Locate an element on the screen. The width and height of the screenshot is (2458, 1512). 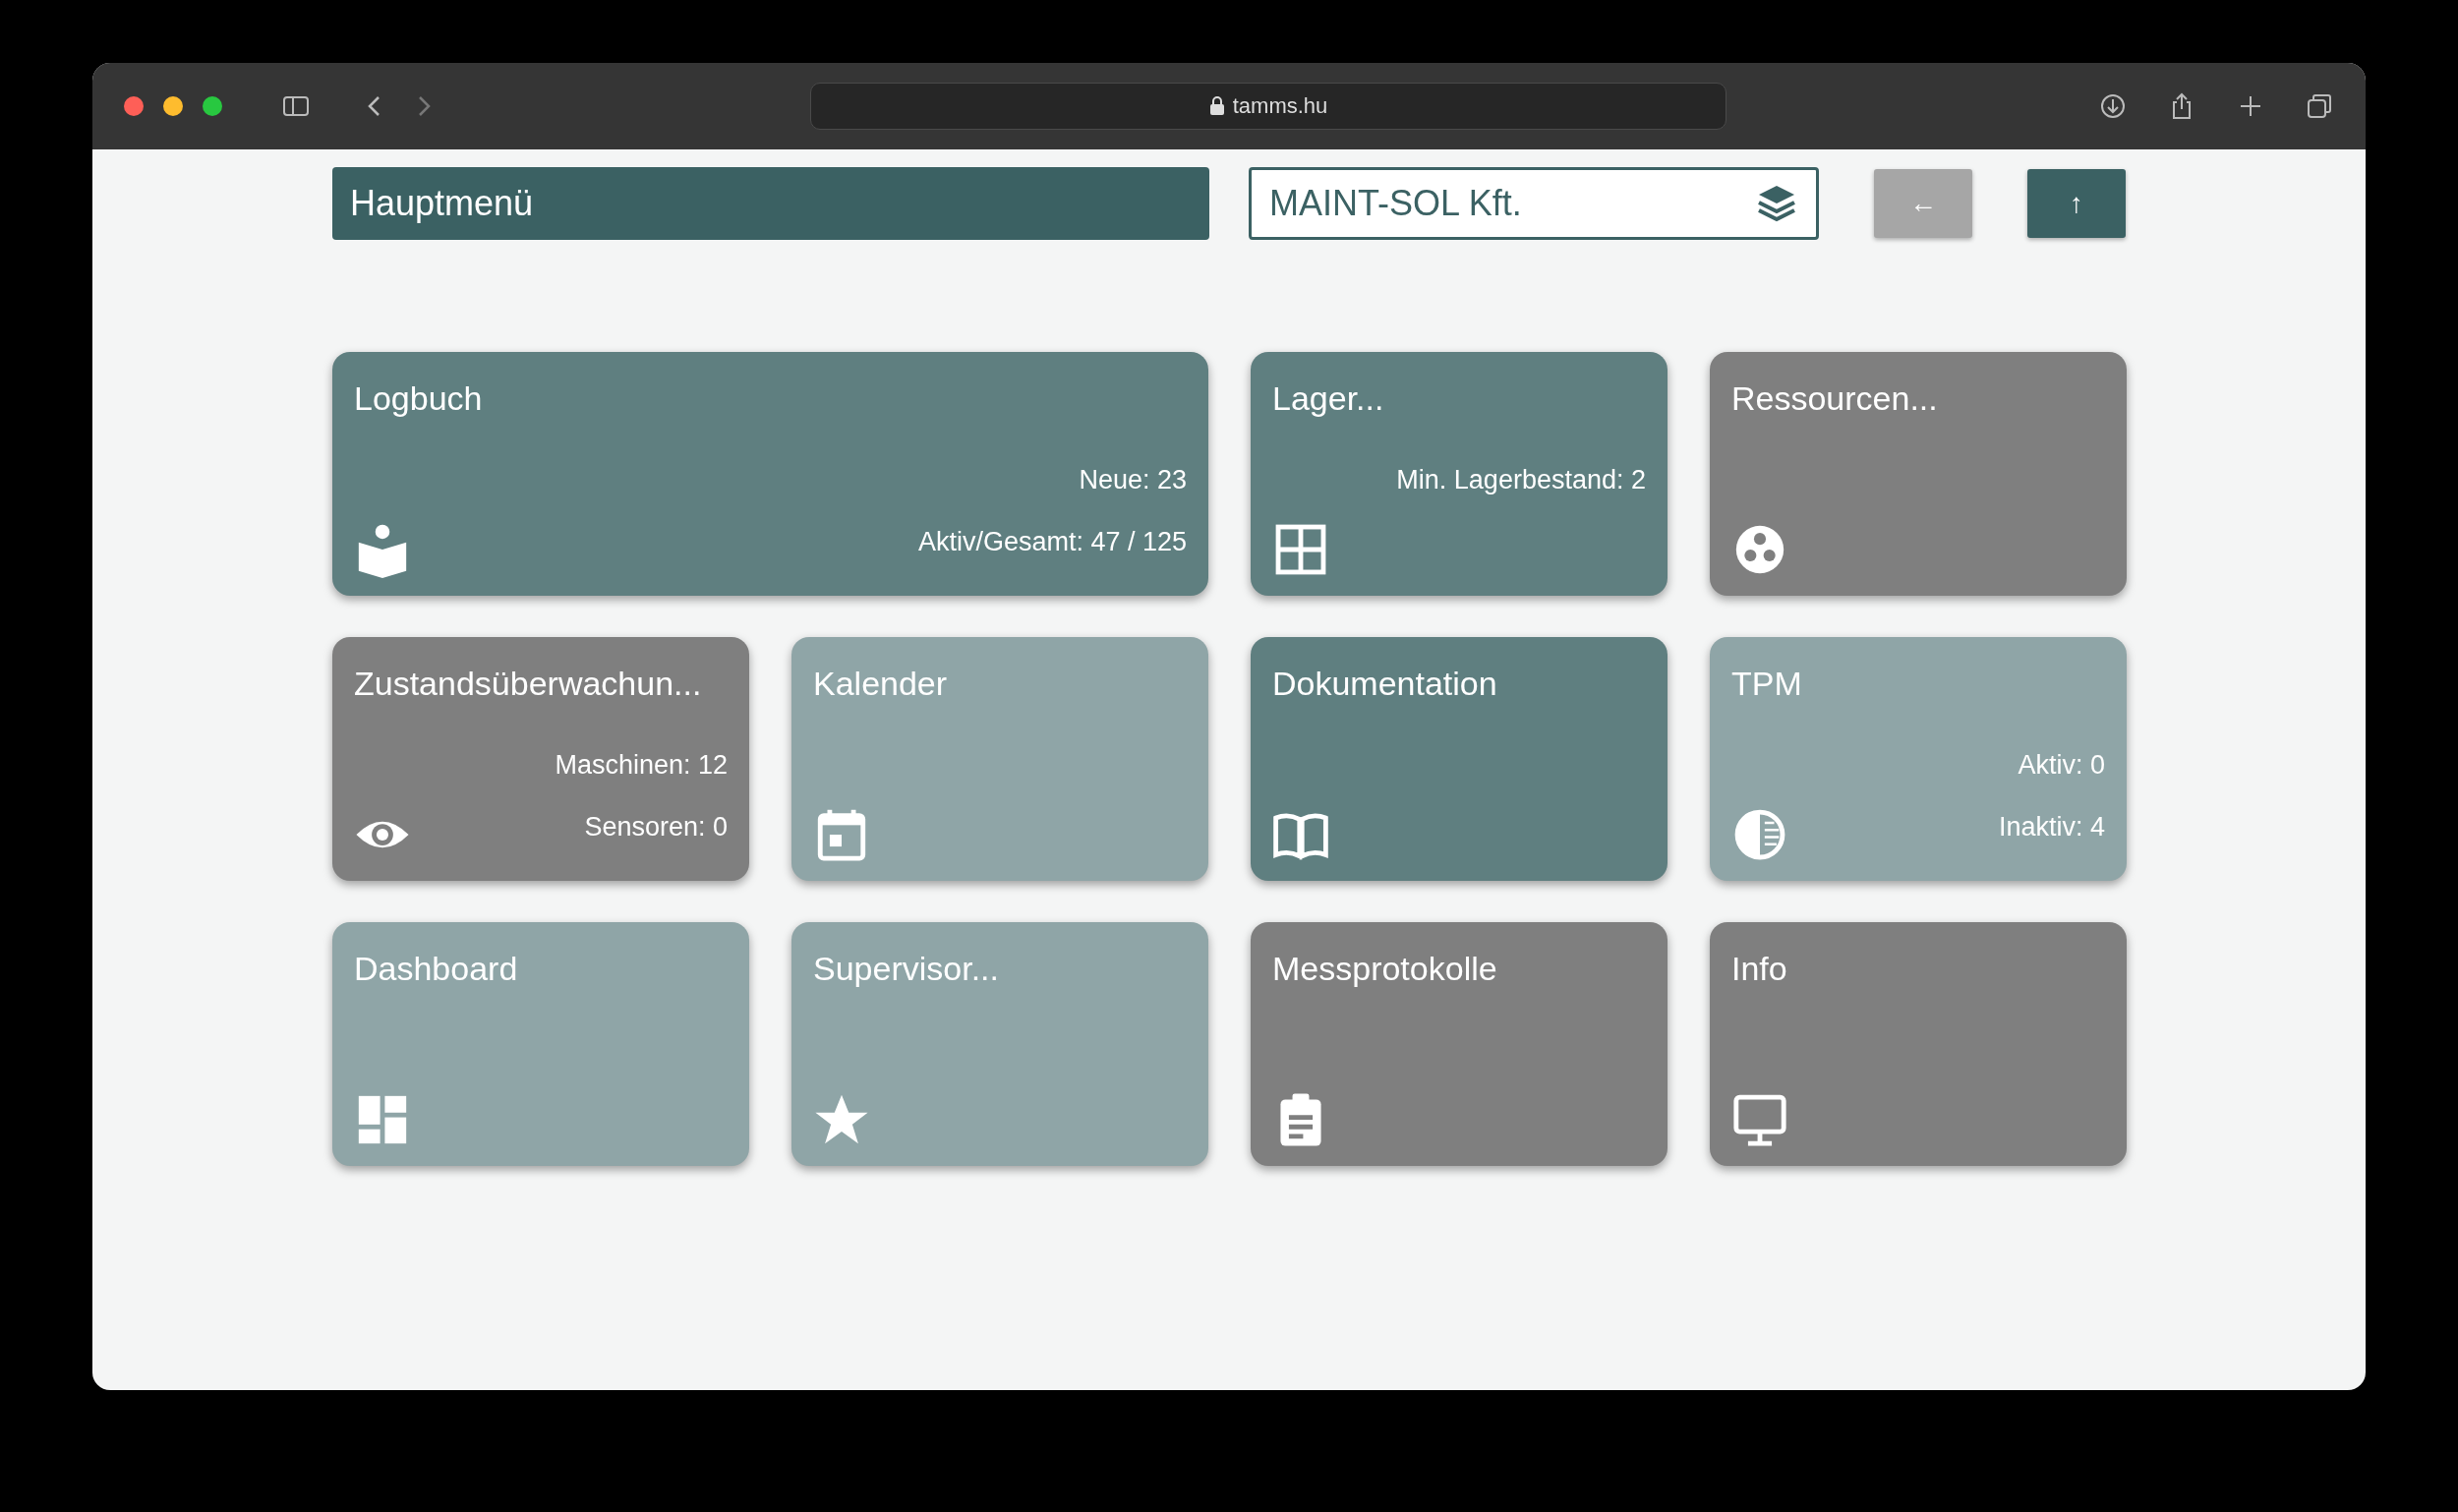
maximize-window-button is located at coordinates (212, 106).